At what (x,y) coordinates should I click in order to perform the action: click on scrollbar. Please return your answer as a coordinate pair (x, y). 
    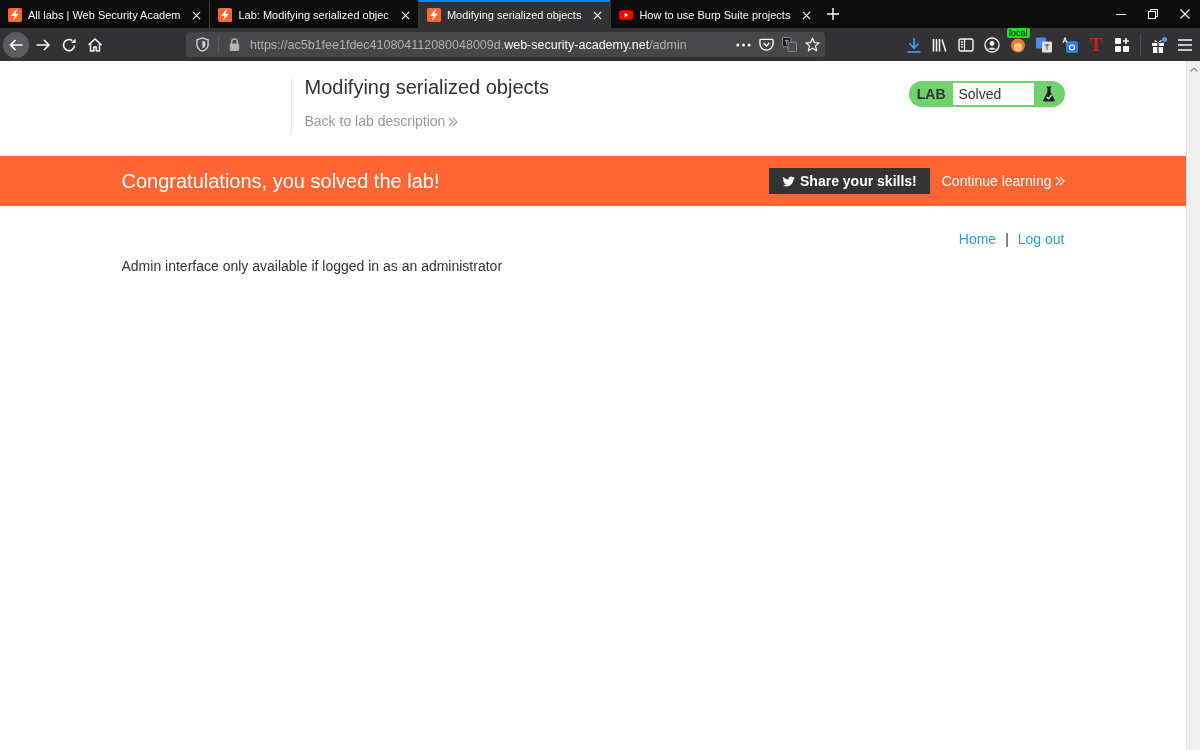
    Looking at the image, I should click on (1193, 405).